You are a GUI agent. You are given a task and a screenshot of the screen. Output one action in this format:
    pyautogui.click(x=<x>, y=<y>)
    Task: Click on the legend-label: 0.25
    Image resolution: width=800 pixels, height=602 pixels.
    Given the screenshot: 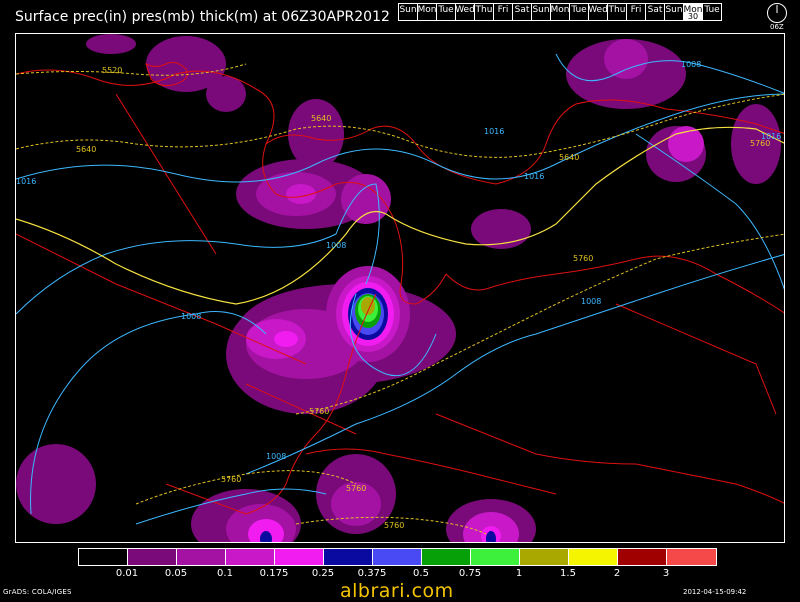 What is the action you would take?
    pyautogui.click(x=323, y=573)
    